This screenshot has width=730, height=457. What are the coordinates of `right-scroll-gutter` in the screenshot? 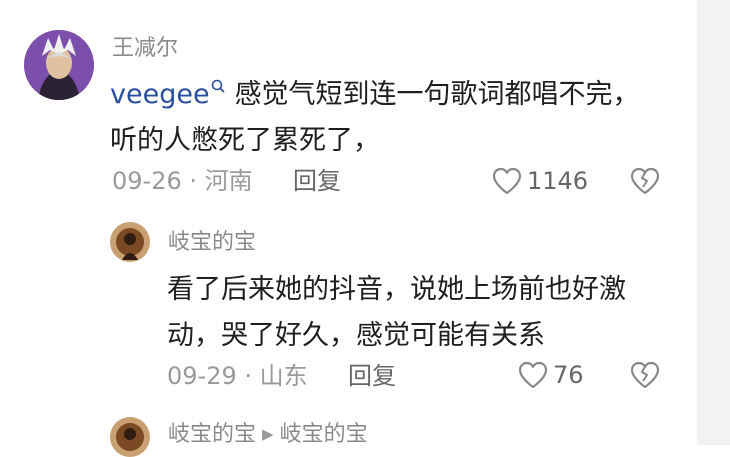 It's located at (713, 222).